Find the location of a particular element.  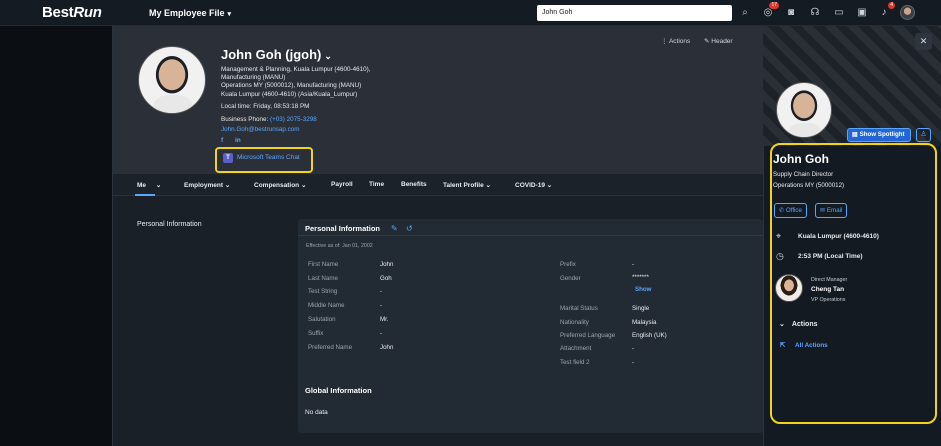

actions-header-label: Actions is located at coordinates (804, 324).